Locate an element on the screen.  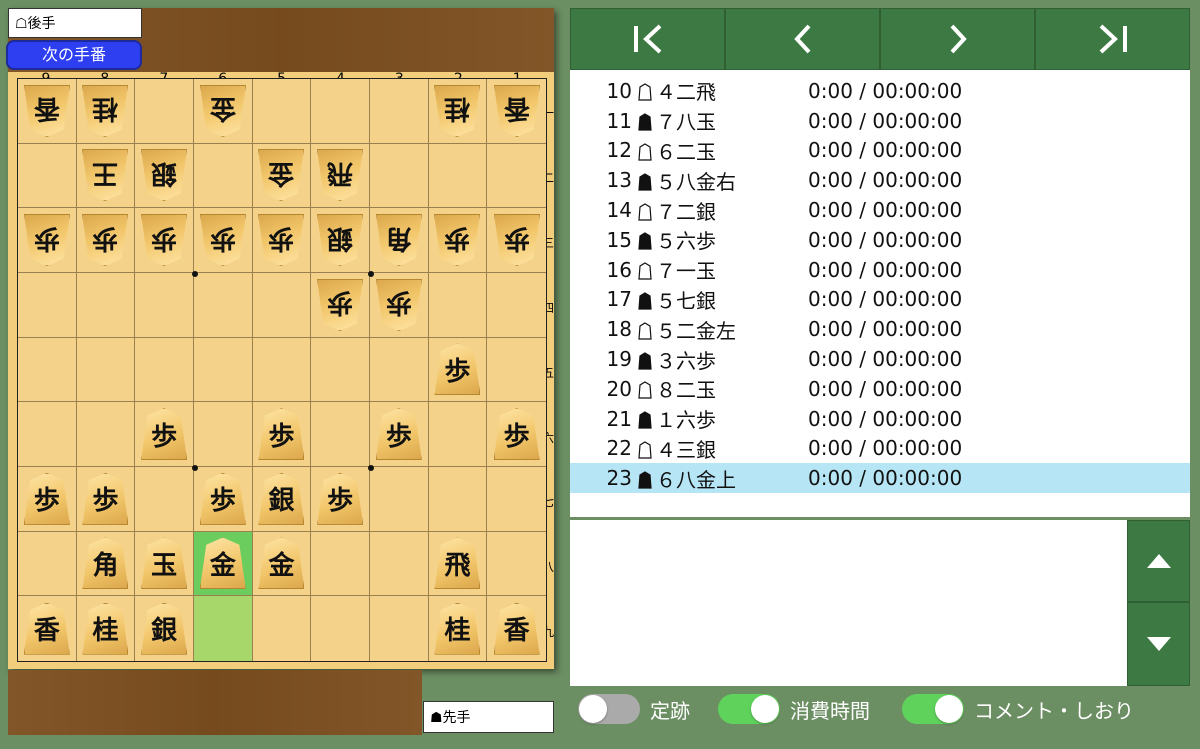
move-row: 22 ４三銀 0:00 / 00:00:00 is located at coordinates (880, 449).